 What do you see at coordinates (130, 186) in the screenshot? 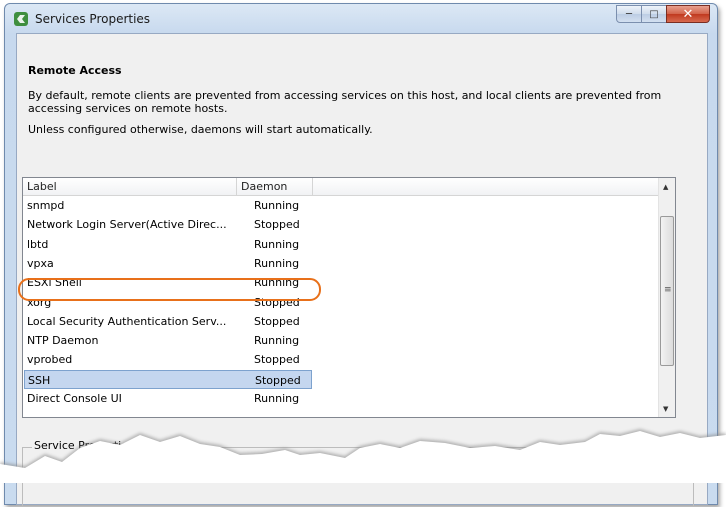
I see `column-header-label: Label` at bounding box center [130, 186].